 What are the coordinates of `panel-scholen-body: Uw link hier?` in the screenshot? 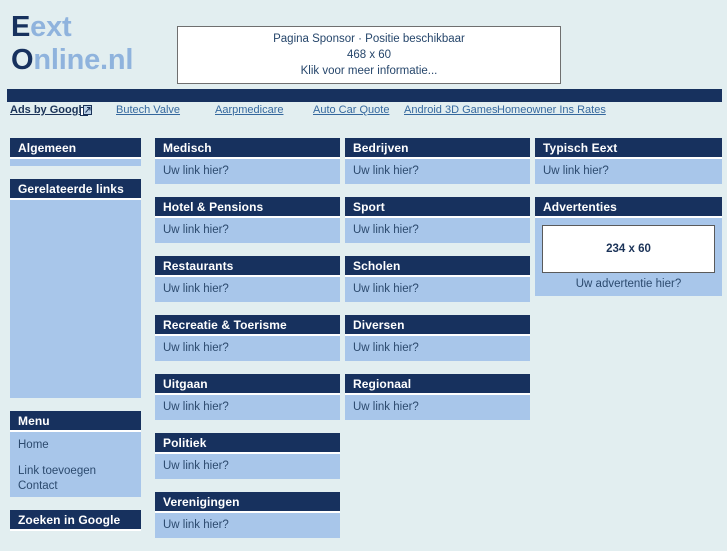 It's located at (437, 289).